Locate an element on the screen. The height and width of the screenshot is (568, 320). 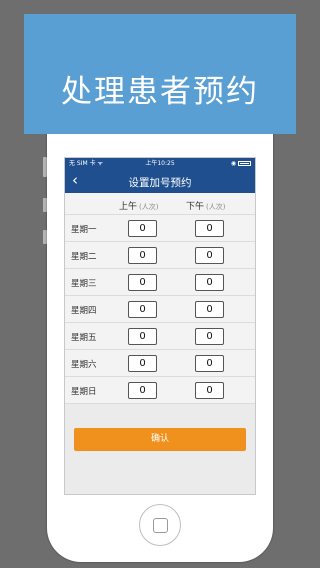
table-row: 星期四 0 0 is located at coordinates (160, 309).